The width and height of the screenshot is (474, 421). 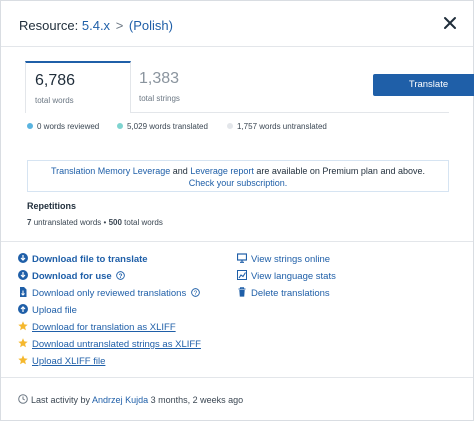 I want to click on download-untranslated-xliff-label: Download untranslated strings as XLIFF, so click(x=116, y=344).